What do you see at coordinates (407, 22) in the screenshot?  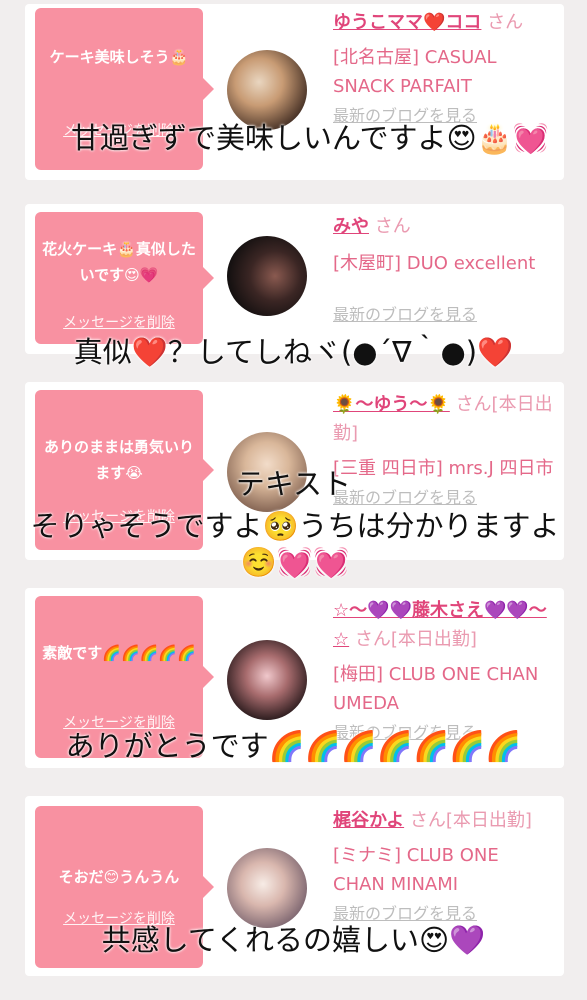 I see `user-name-link: ゆうこママ❤️ココ` at bounding box center [407, 22].